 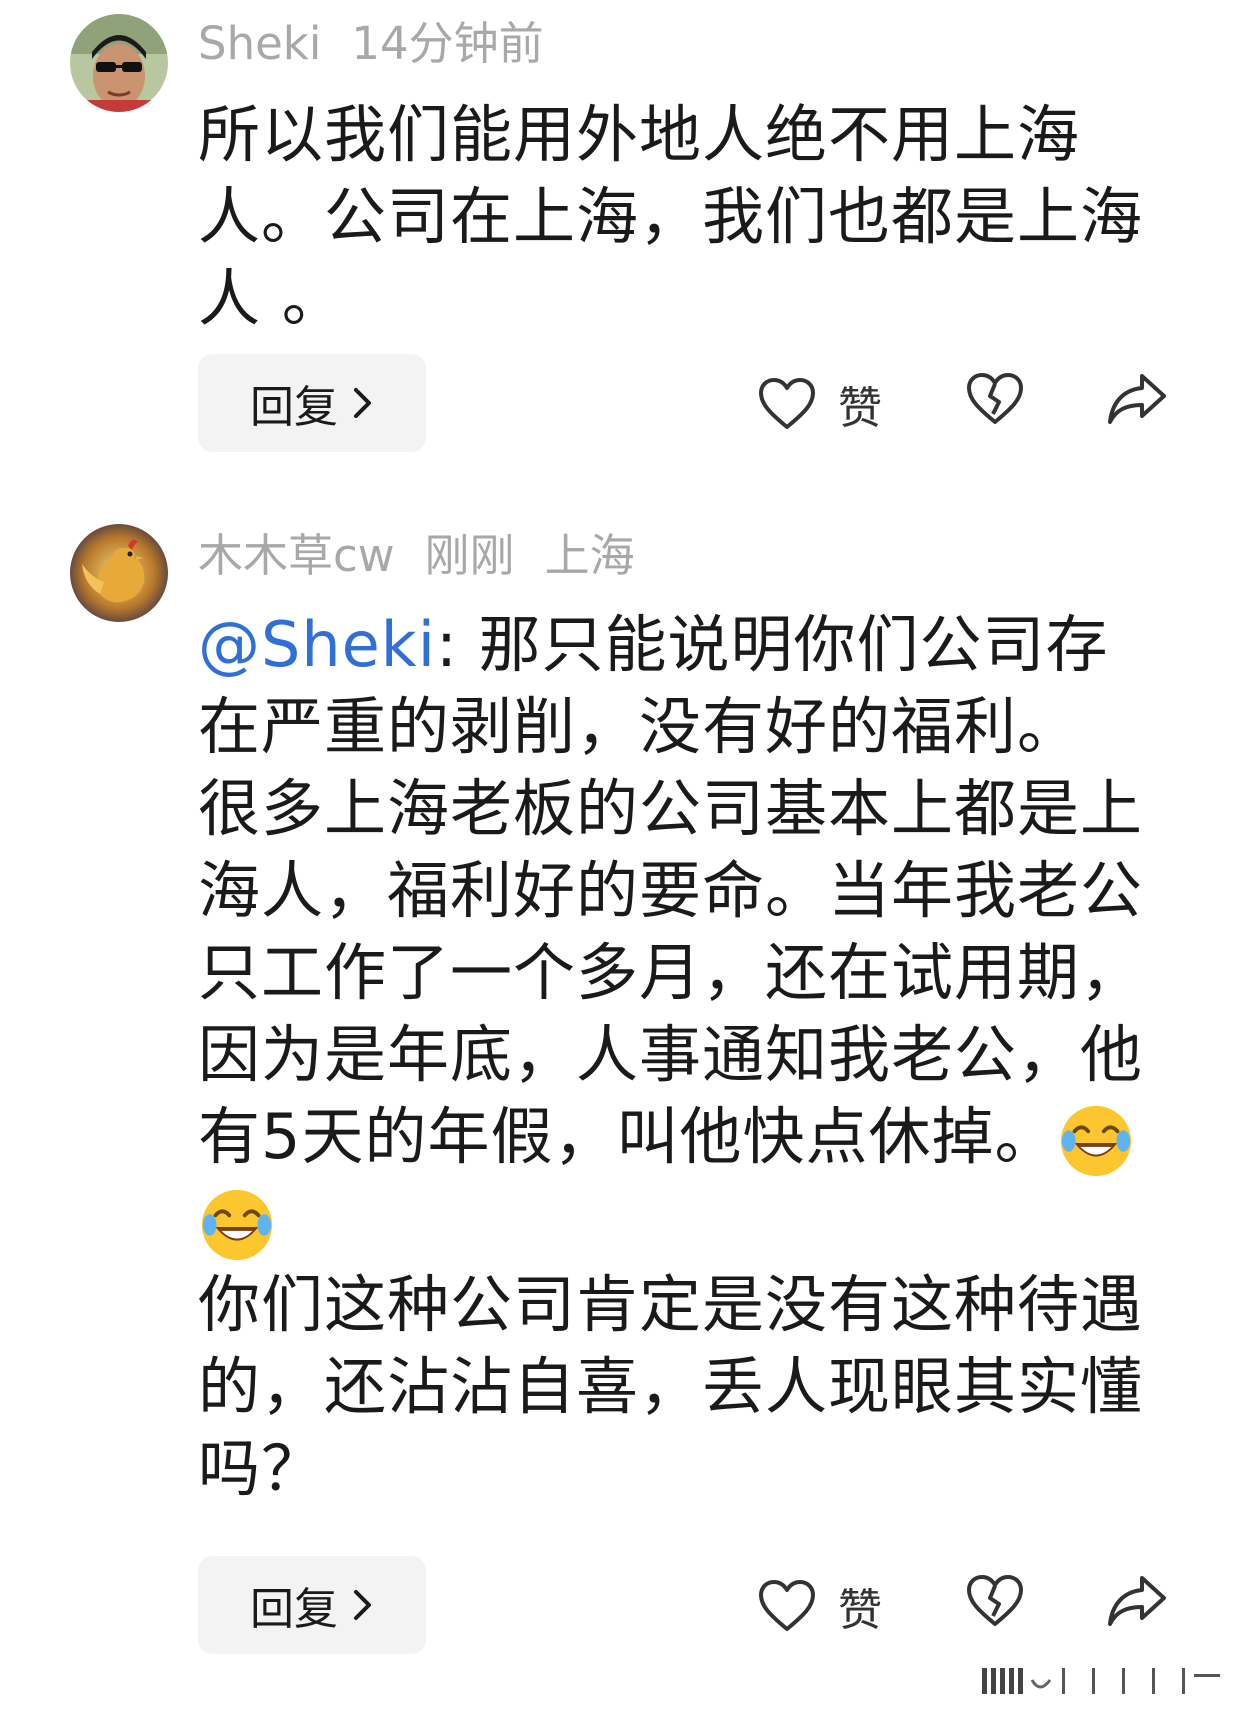 I want to click on comment-meta: 木木草cw 刚刚 上海, so click(x=431, y=556).